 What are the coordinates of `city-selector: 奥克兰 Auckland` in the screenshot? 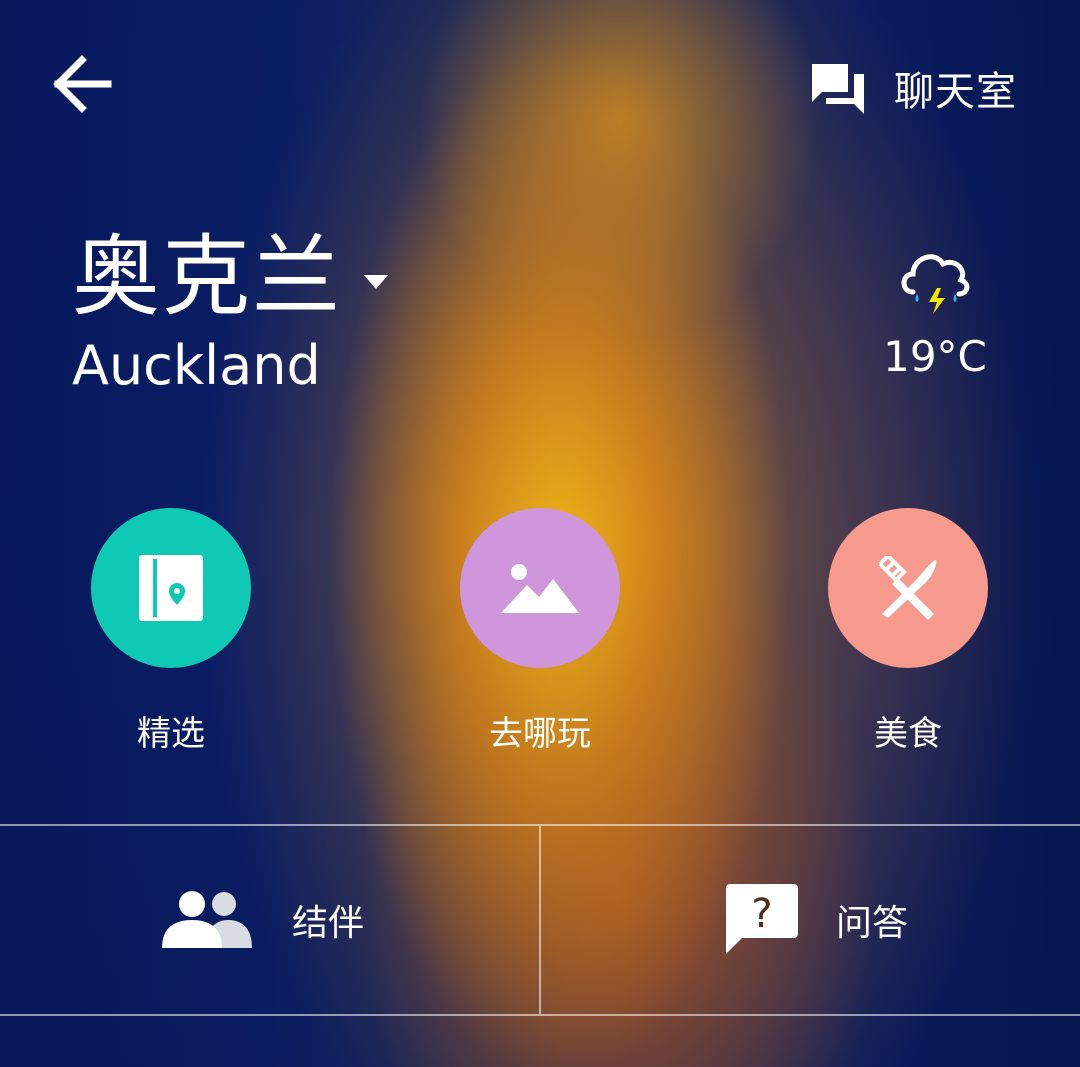 It's located at (230, 309).